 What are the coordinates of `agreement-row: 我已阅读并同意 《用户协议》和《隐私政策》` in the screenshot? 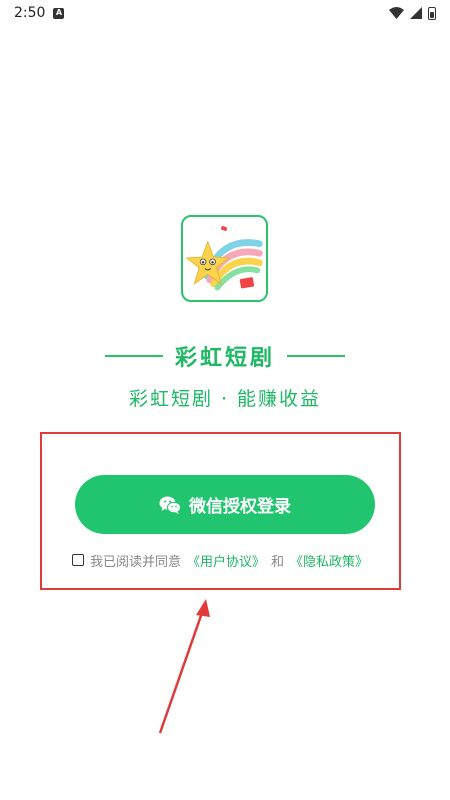 It's located at (220, 560).